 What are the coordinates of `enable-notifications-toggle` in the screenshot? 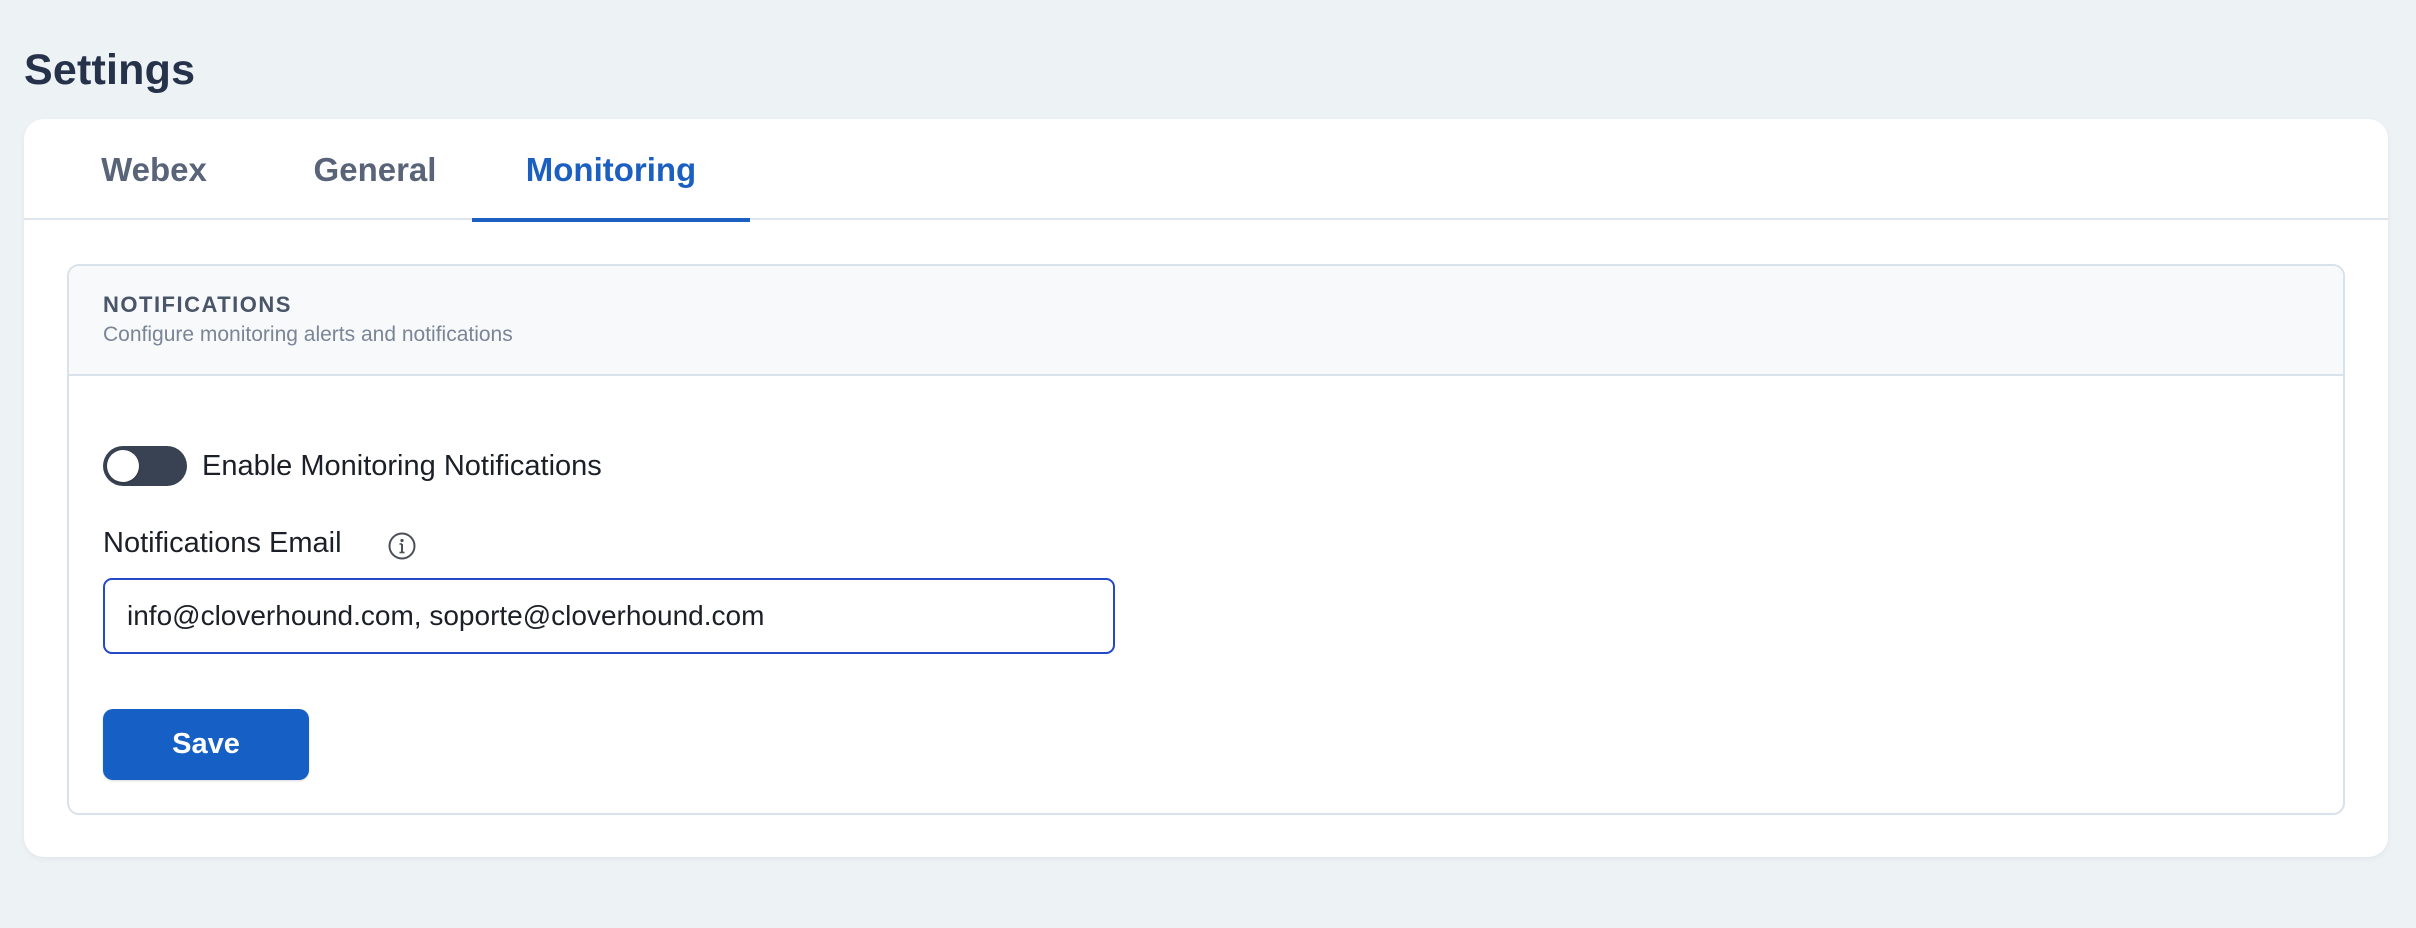 It's located at (145, 466).